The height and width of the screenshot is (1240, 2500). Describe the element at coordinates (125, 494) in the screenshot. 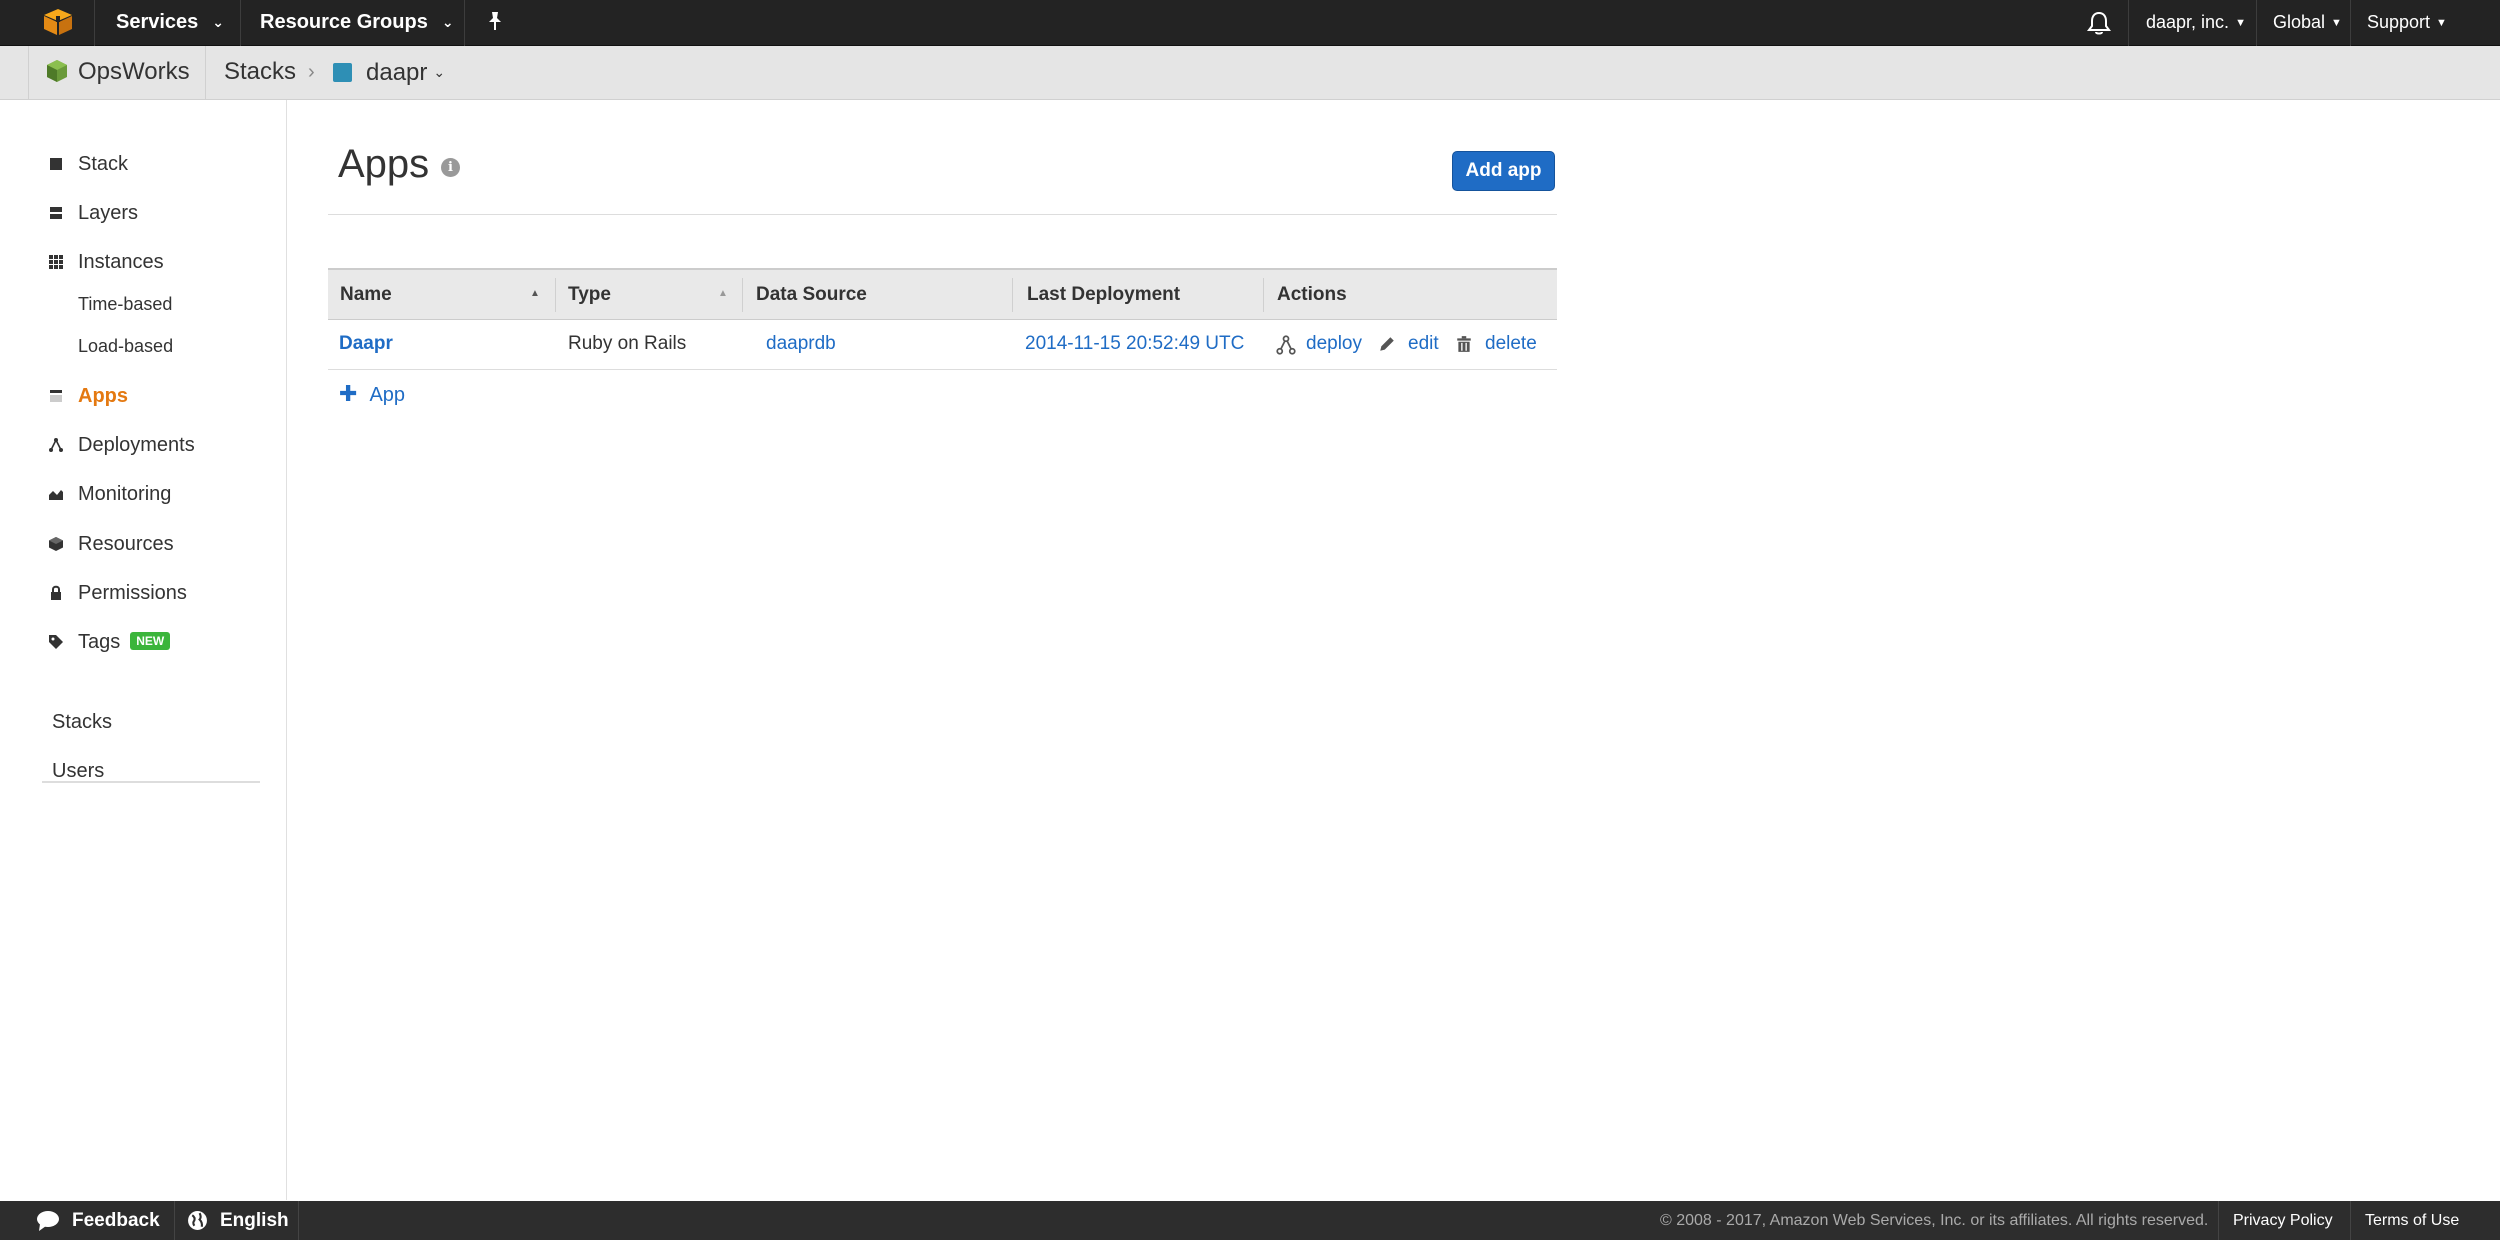

I see `sidebar-item-label: Monitoring` at that location.